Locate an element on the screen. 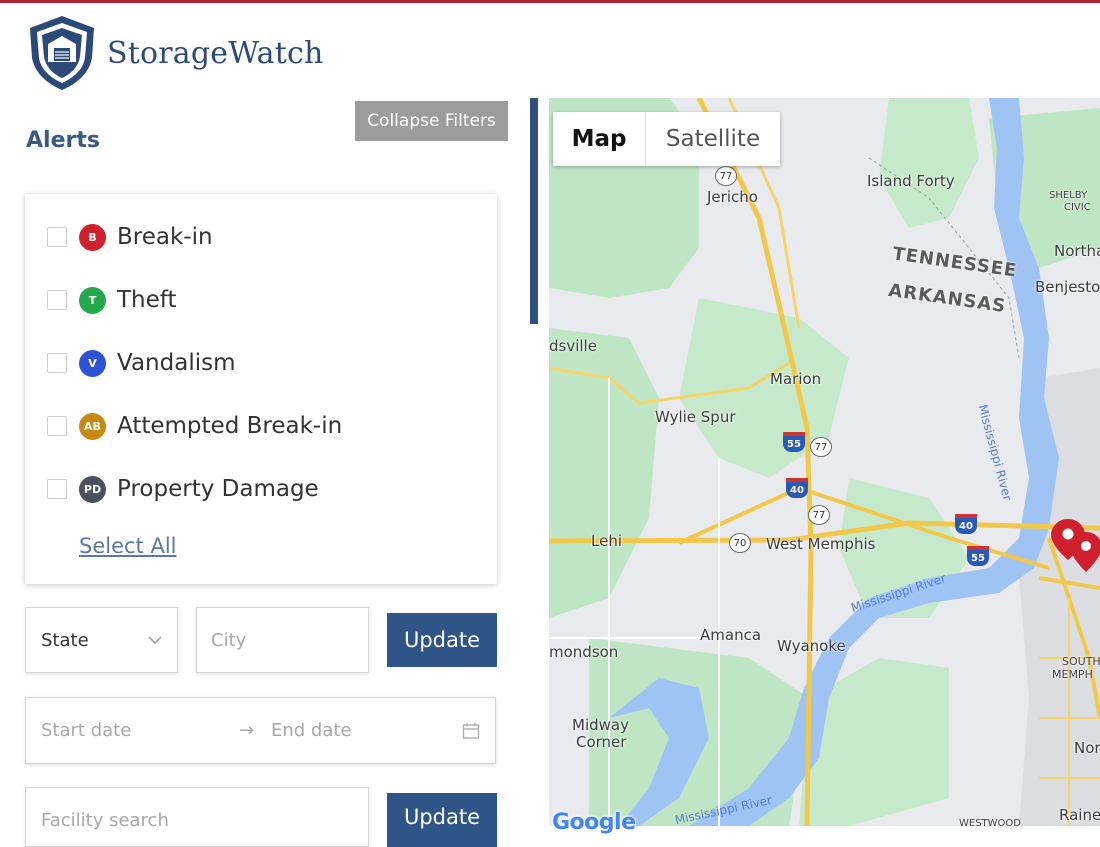 This screenshot has width=1100, height=847. map-place-label: Nor is located at coordinates (1087, 748).